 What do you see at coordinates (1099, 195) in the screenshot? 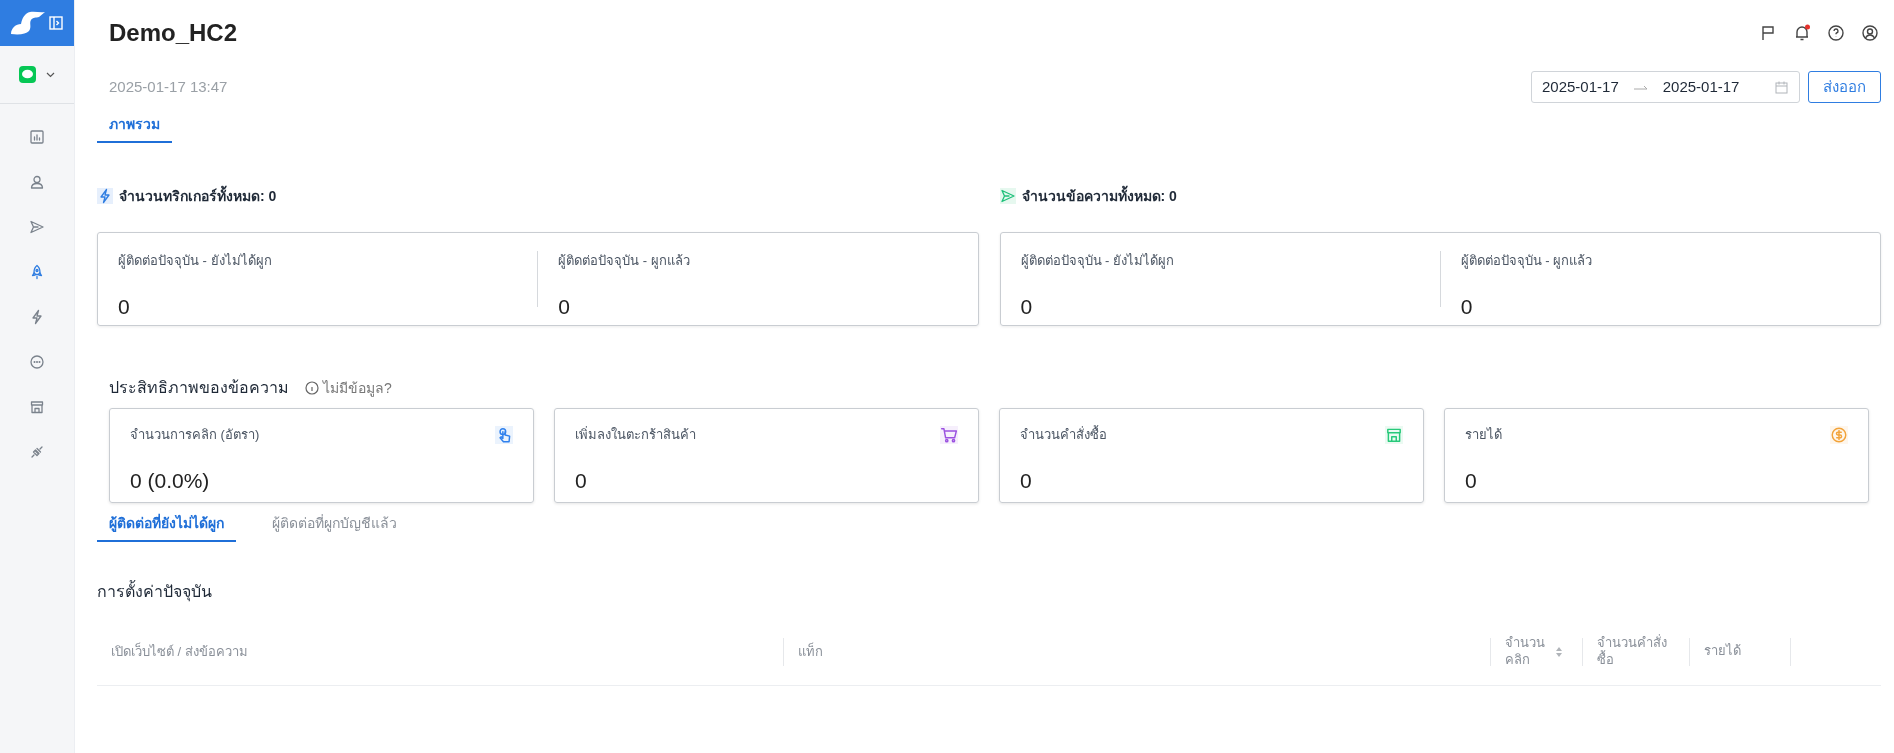
I see `section-heading: จำนวนข้อความทั้งหมด: 0` at bounding box center [1099, 195].